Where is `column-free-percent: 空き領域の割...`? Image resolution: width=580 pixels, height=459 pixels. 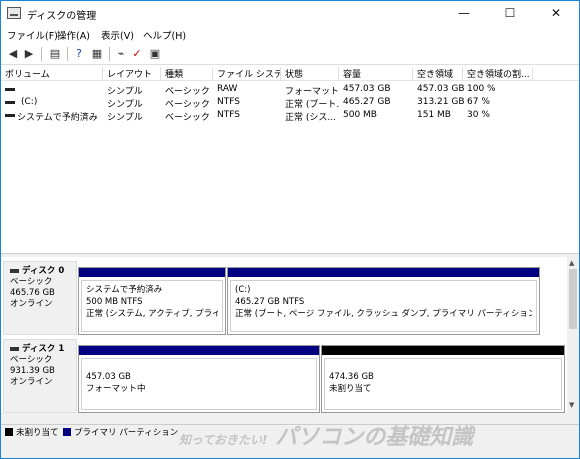 column-free-percent: 空き領域の割... is located at coordinates (498, 74).